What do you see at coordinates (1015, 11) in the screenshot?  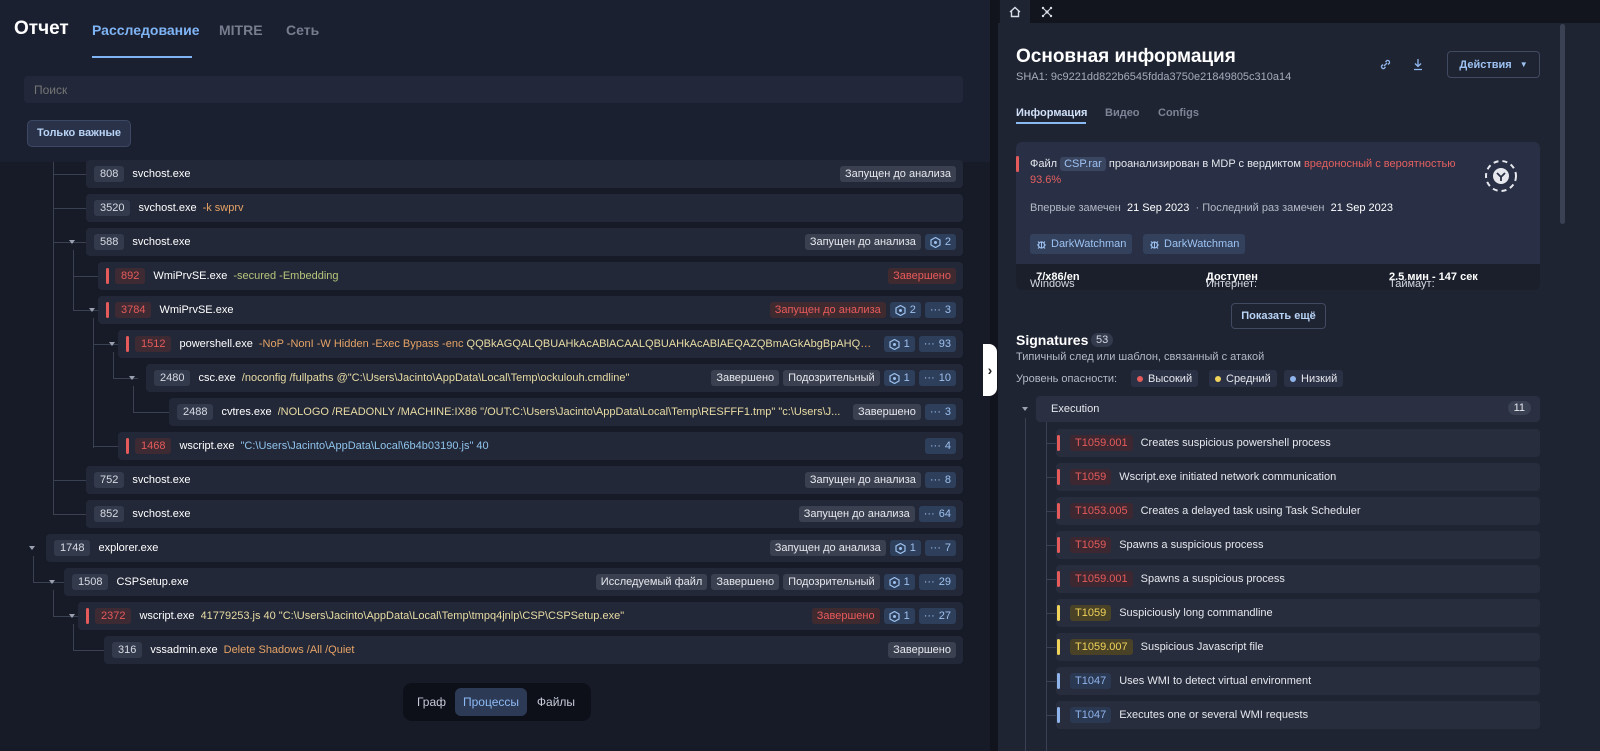 I see `home-tab` at bounding box center [1015, 11].